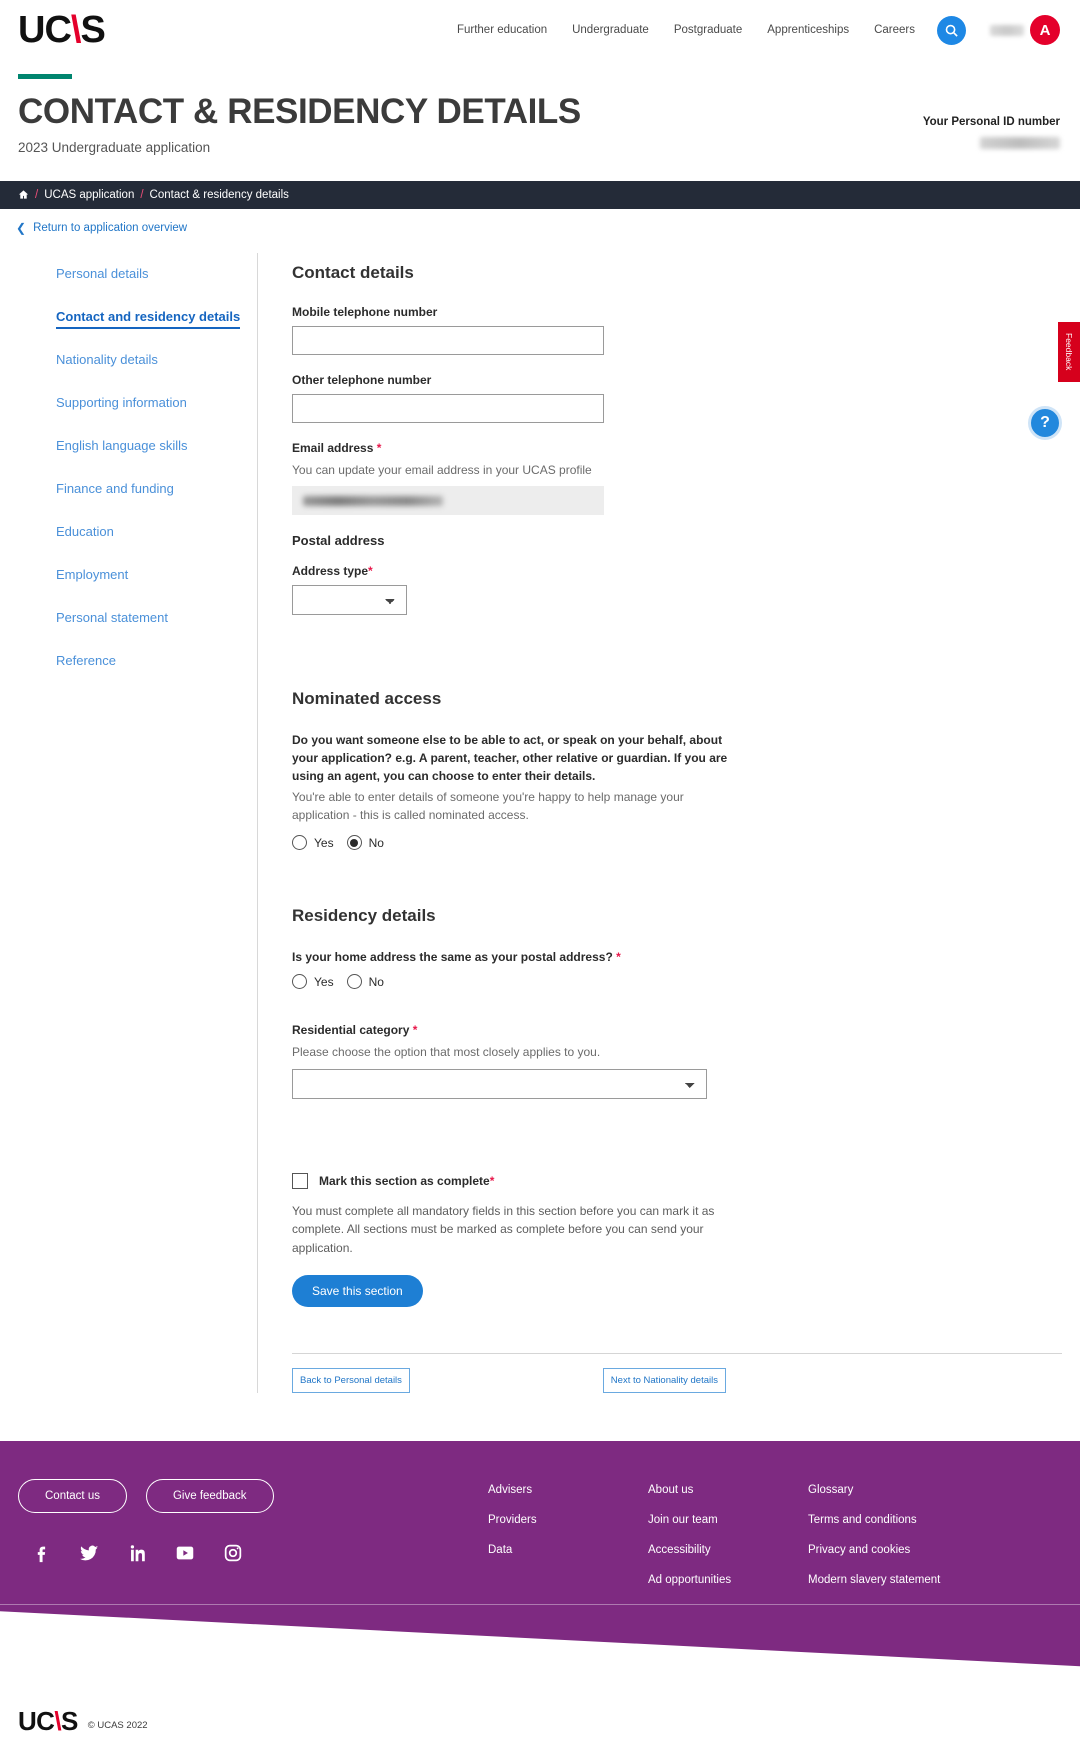 The width and height of the screenshot is (1080, 1760). Describe the element at coordinates (708, 30) in the screenshot. I see `nav-item-postgraduate: Postgraduate` at that location.